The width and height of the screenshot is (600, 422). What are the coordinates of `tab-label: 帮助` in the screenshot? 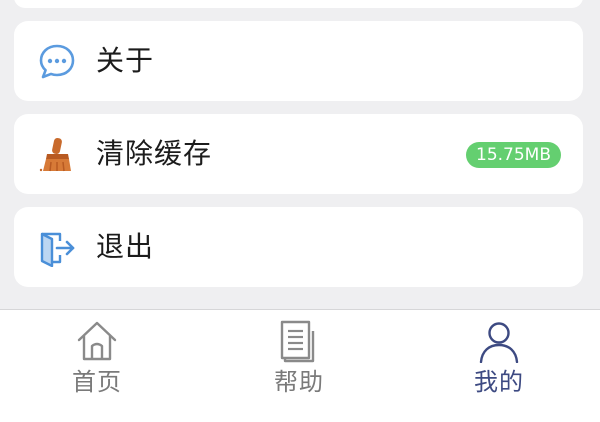 It's located at (299, 382).